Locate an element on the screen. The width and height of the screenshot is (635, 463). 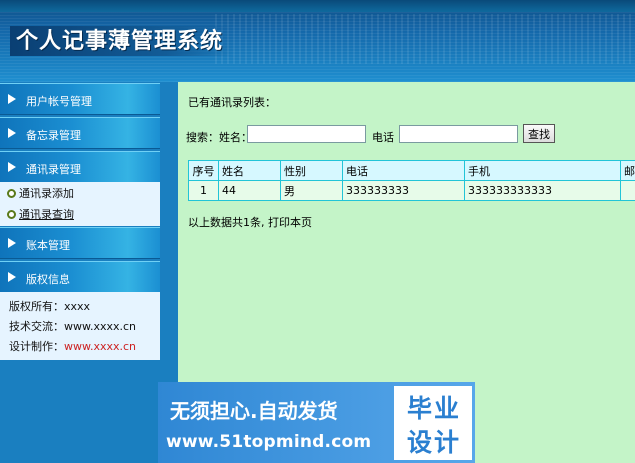
copyright-line: 版权所有：xxxx is located at coordinates (49, 306).